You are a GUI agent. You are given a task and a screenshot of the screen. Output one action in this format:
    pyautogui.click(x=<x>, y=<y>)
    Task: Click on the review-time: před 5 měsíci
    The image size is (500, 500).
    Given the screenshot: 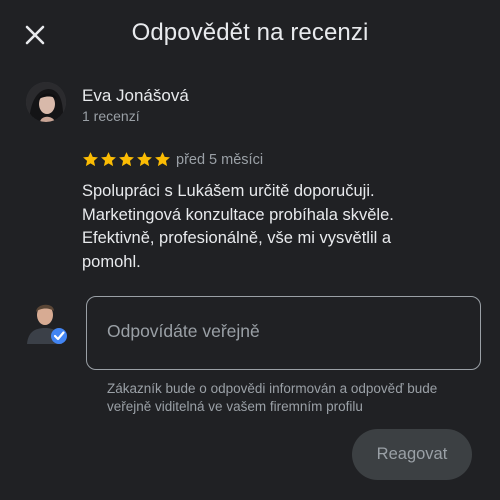 What is the action you would take?
    pyautogui.click(x=220, y=160)
    